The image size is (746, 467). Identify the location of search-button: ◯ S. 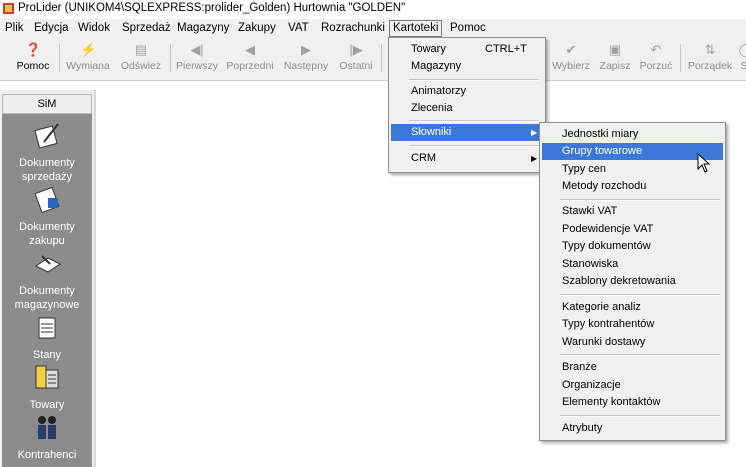
(742, 58).